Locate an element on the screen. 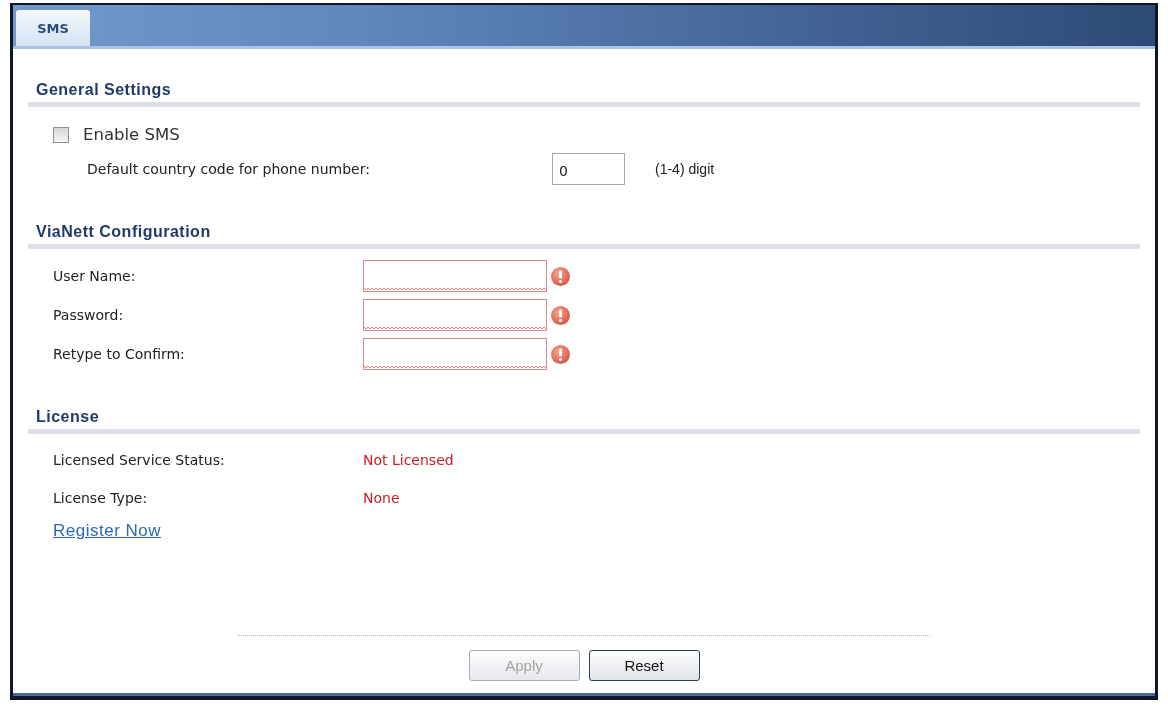 This screenshot has height=706, width=1168. input-field: 0 is located at coordinates (588, 169).